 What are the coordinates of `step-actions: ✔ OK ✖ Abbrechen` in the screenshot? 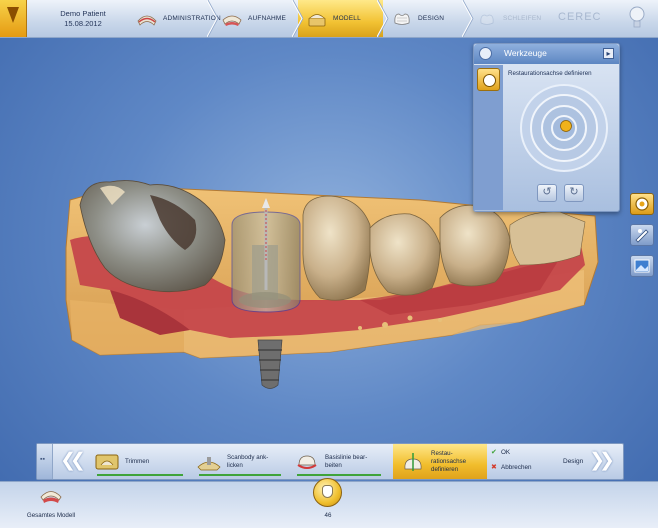 It's located at (511, 461).